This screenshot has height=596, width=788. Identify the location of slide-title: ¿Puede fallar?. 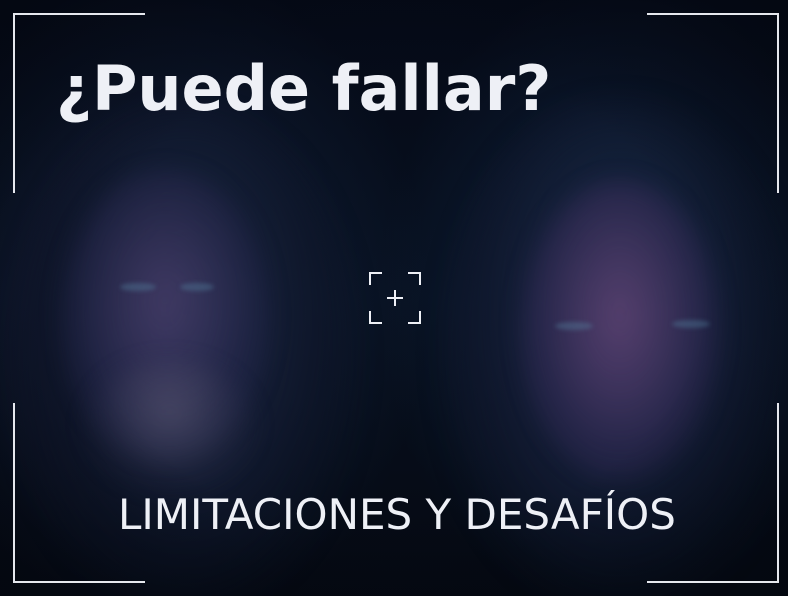
(304, 88).